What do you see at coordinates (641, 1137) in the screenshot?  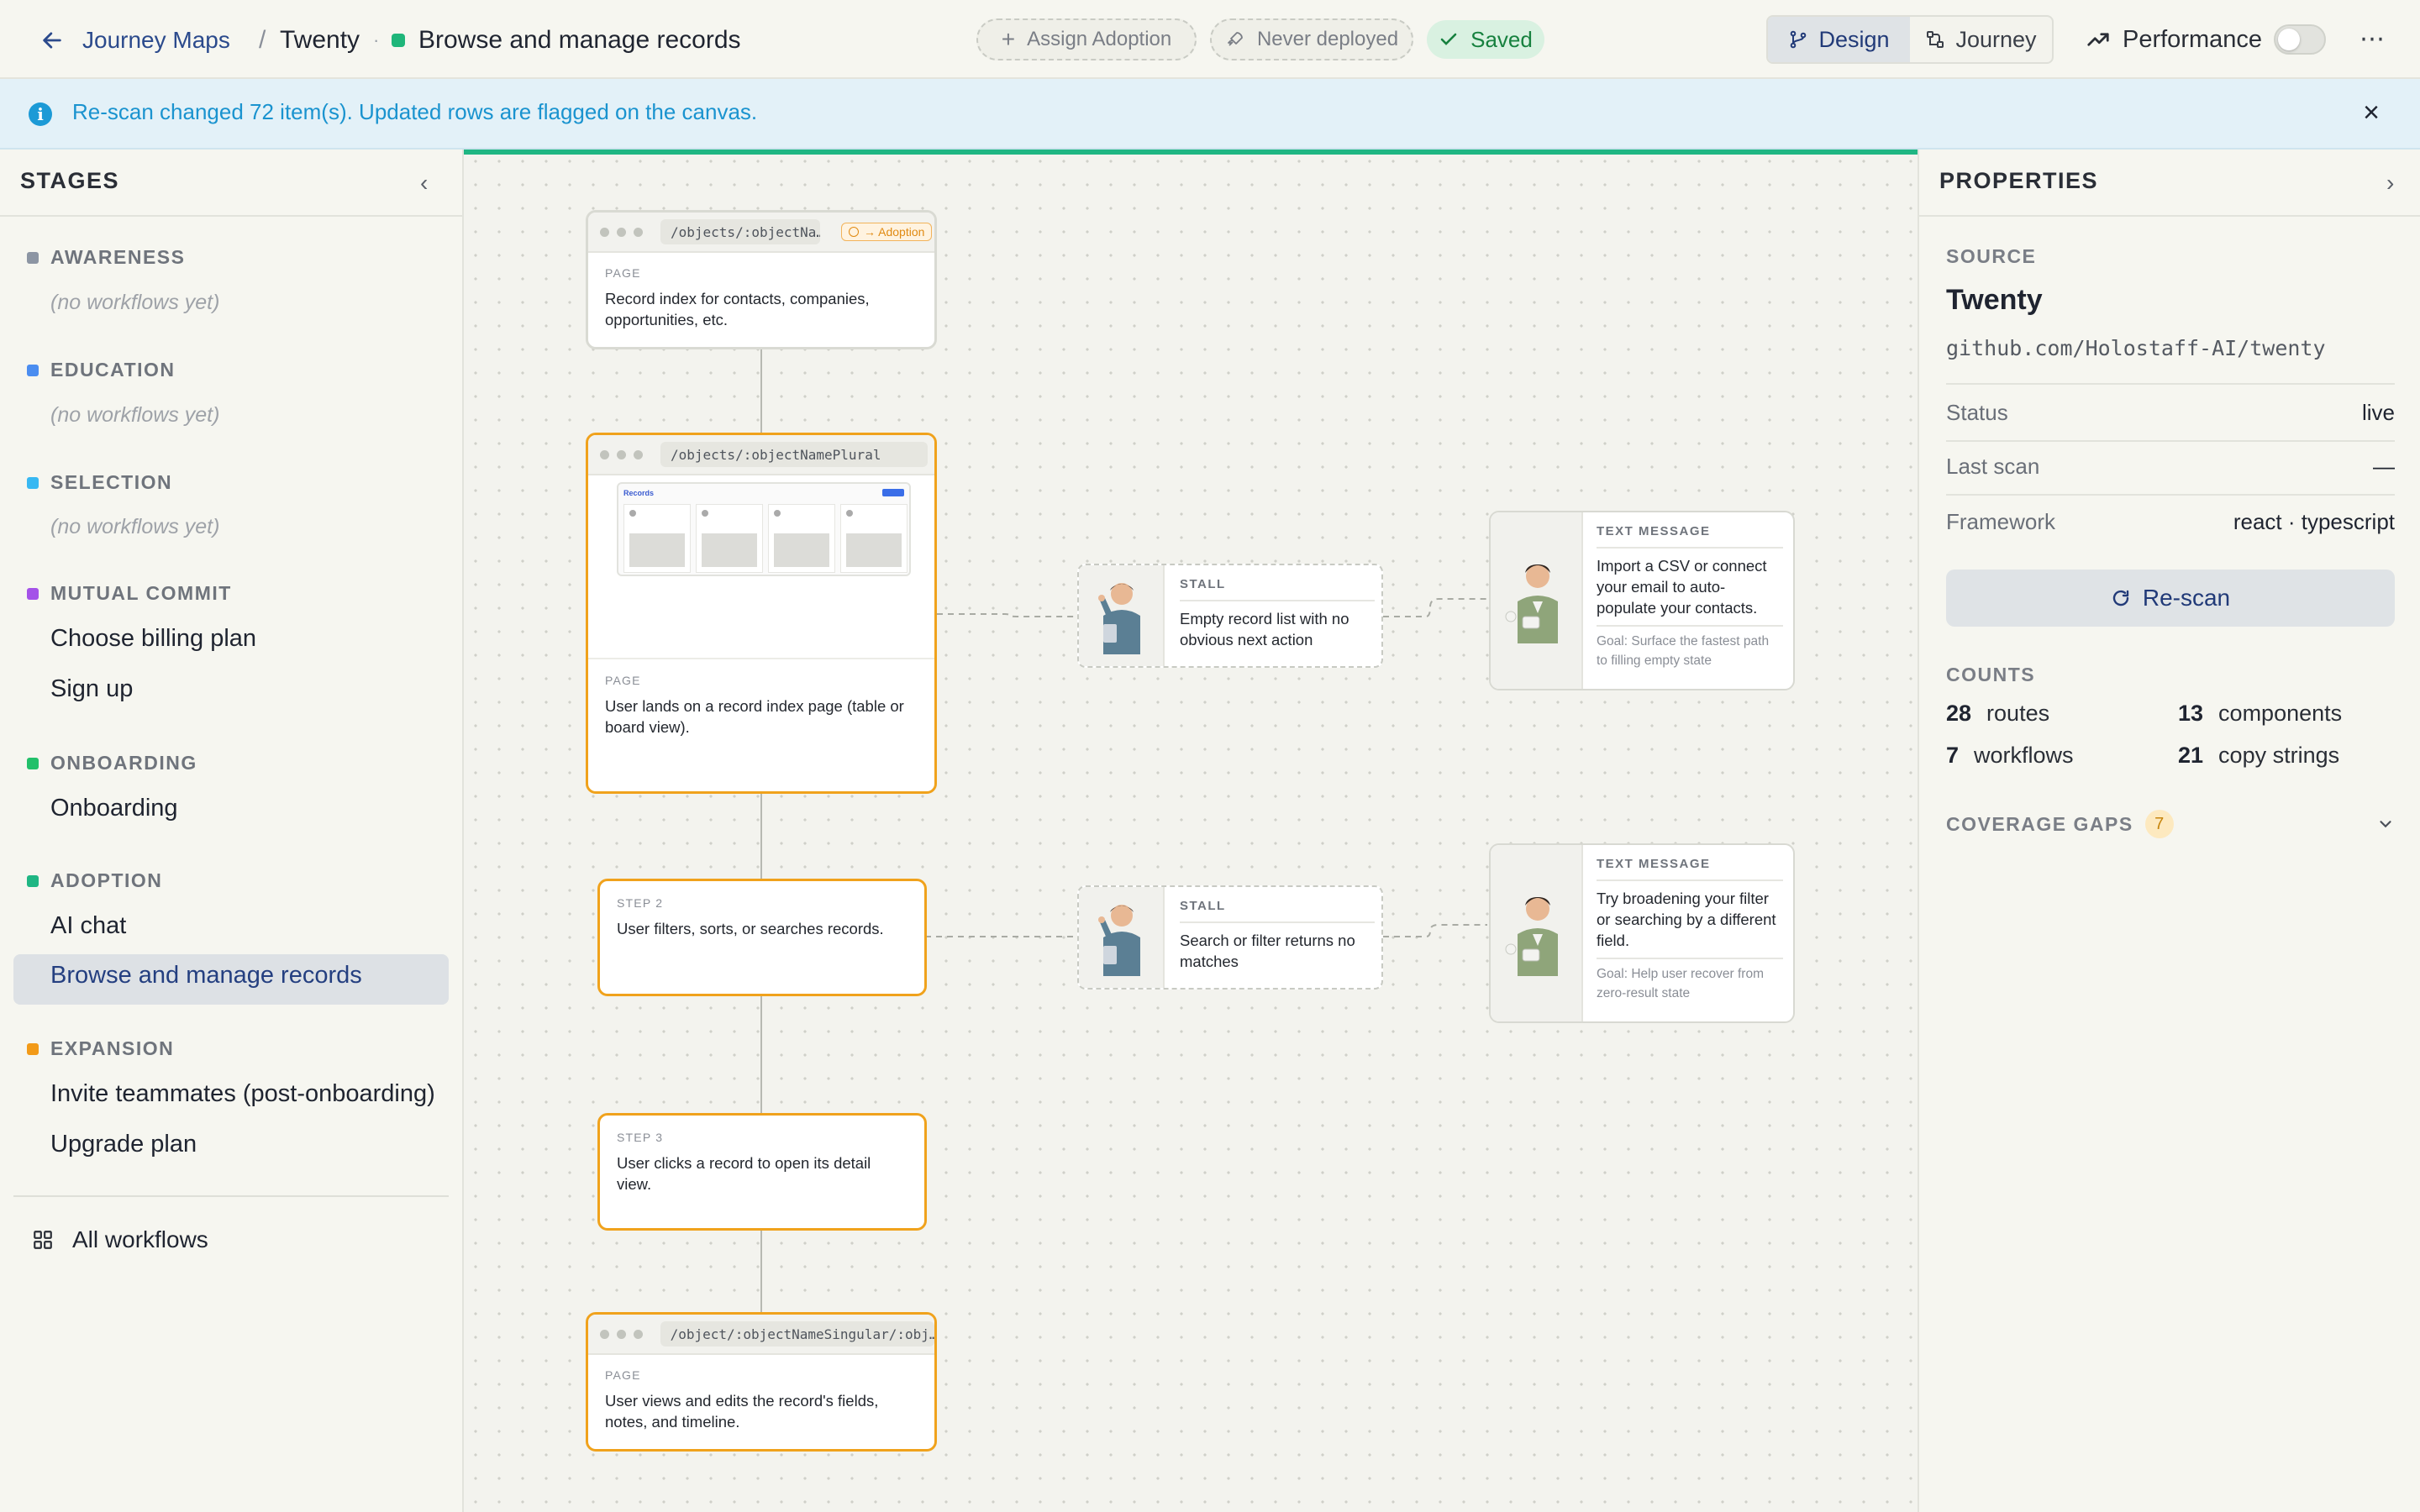 I see `card-kicker: STEP 3` at bounding box center [641, 1137].